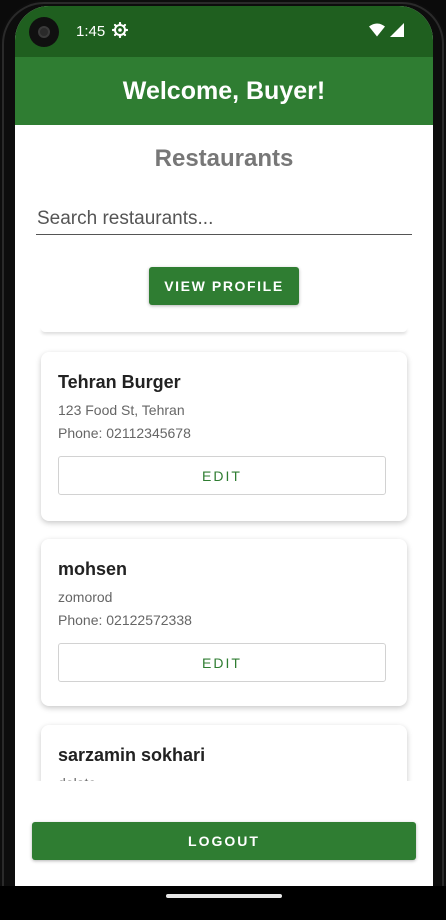 The image size is (446, 920). Describe the element at coordinates (224, 896) in the screenshot. I see `home-gesture-handle` at that location.